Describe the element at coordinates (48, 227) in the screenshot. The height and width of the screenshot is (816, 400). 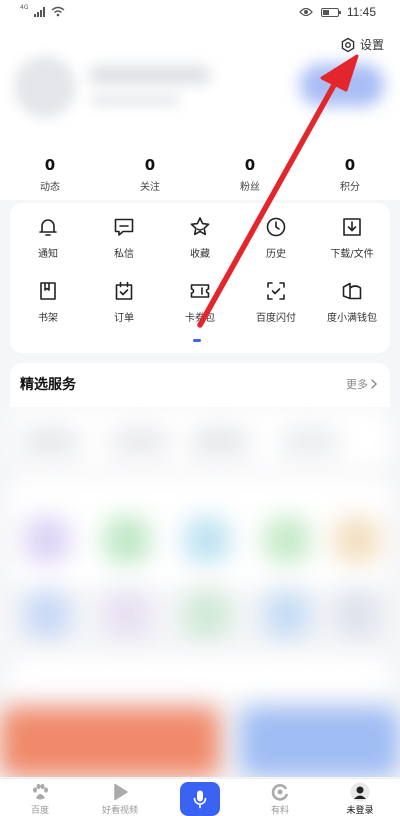
I see `bell-icon` at that location.